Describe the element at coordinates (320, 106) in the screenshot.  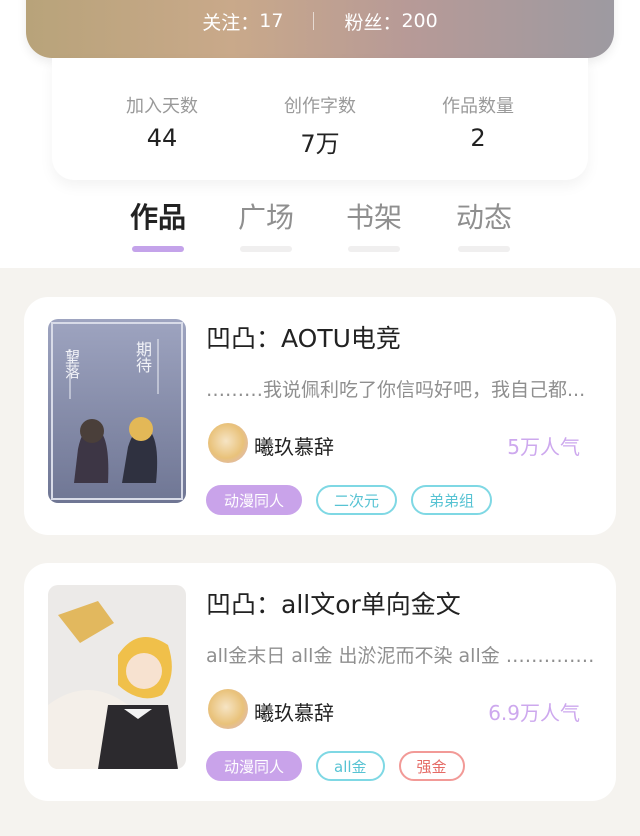
I see `stat-label: 创作字数` at that location.